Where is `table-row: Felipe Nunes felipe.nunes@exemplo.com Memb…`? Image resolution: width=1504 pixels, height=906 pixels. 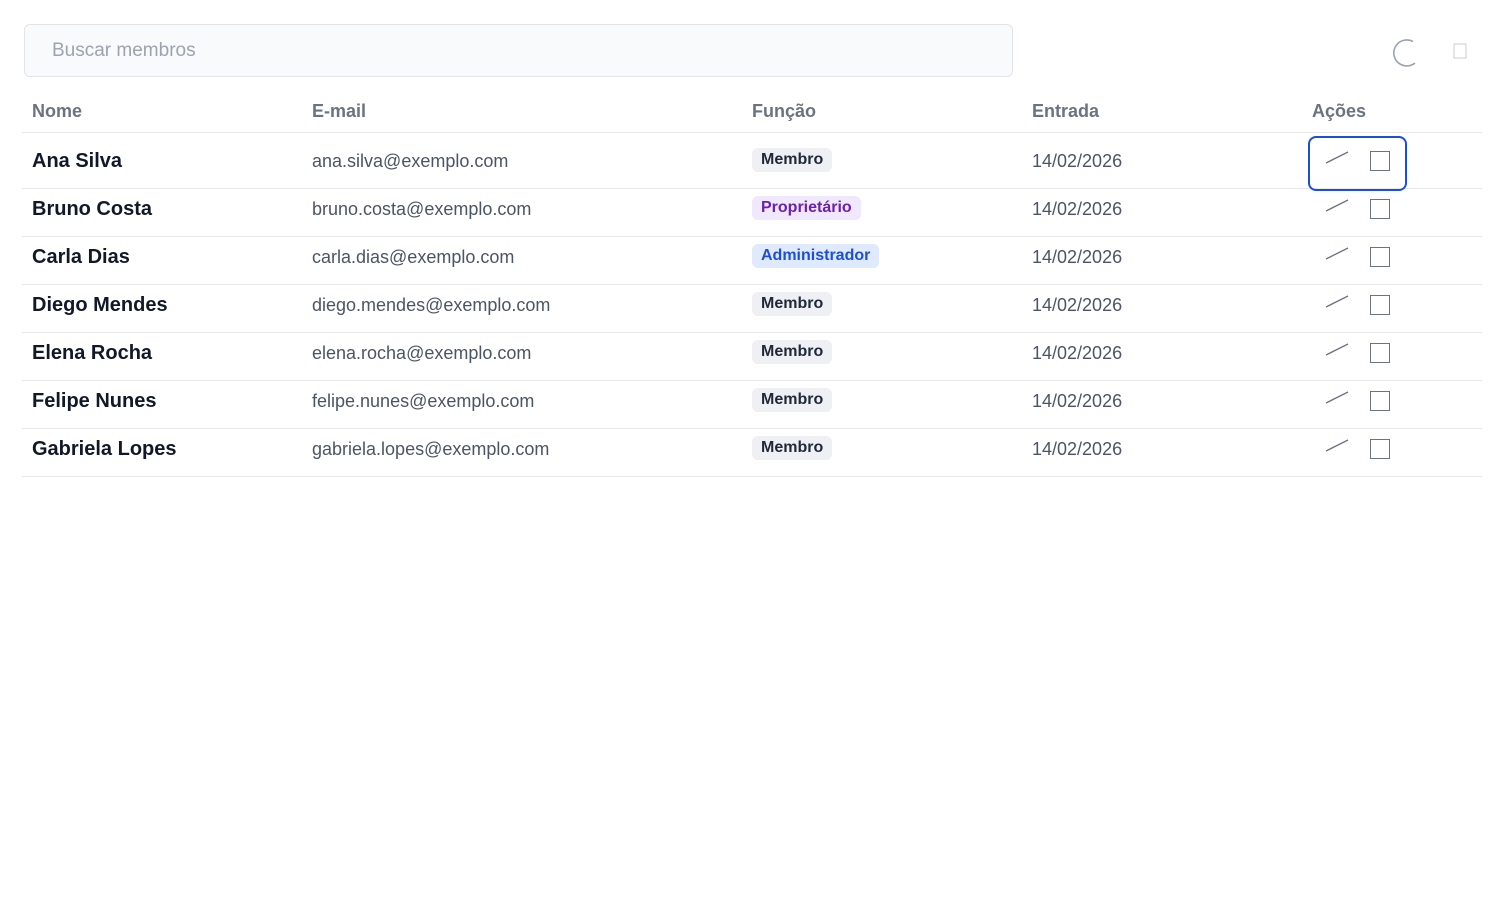
table-row: Felipe Nunes felipe.nunes@exemplo.com Memb… is located at coordinates (752, 405).